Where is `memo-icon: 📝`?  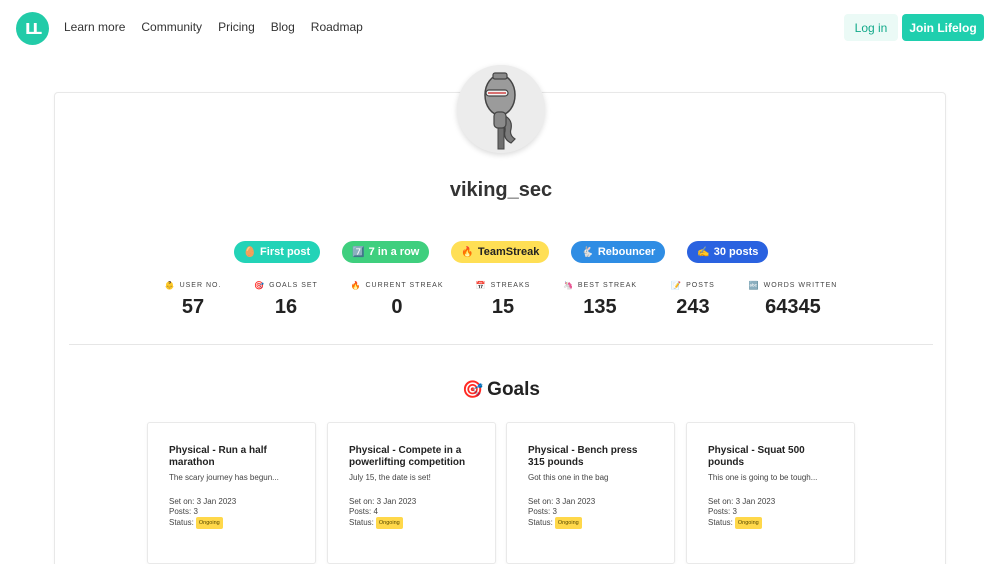 memo-icon: 📝 is located at coordinates (677, 285).